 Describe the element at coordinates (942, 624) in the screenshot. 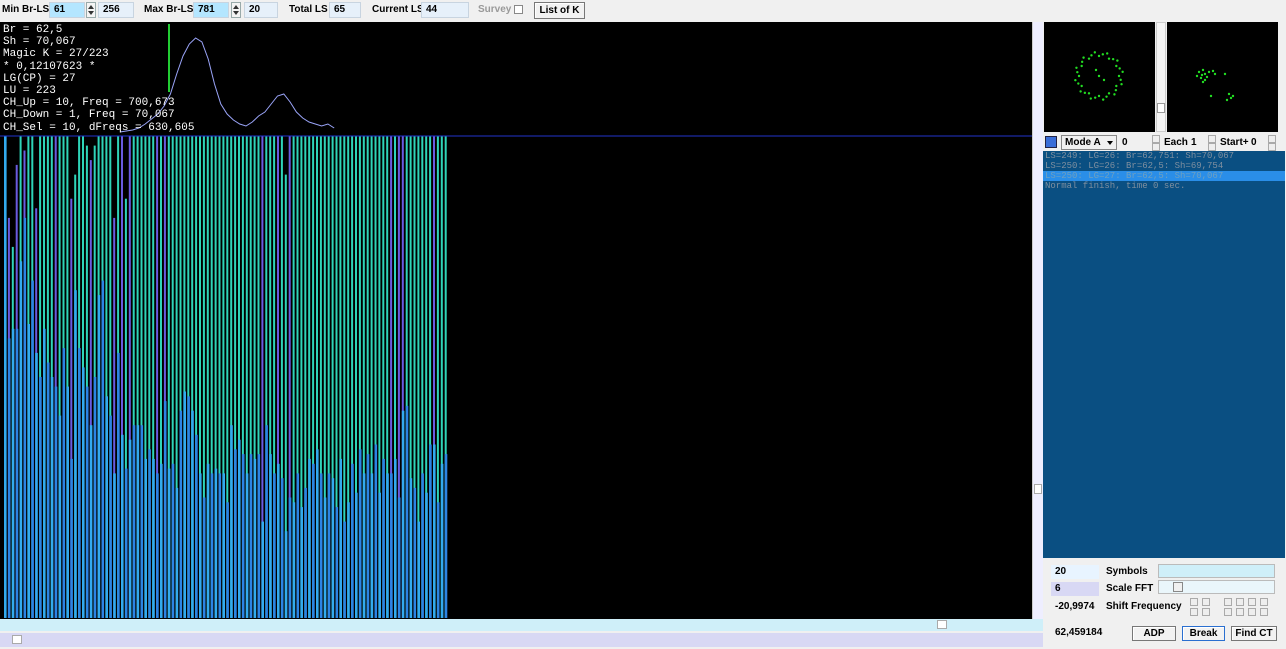

I see `plot-horizontal-scroll-thumb` at that location.